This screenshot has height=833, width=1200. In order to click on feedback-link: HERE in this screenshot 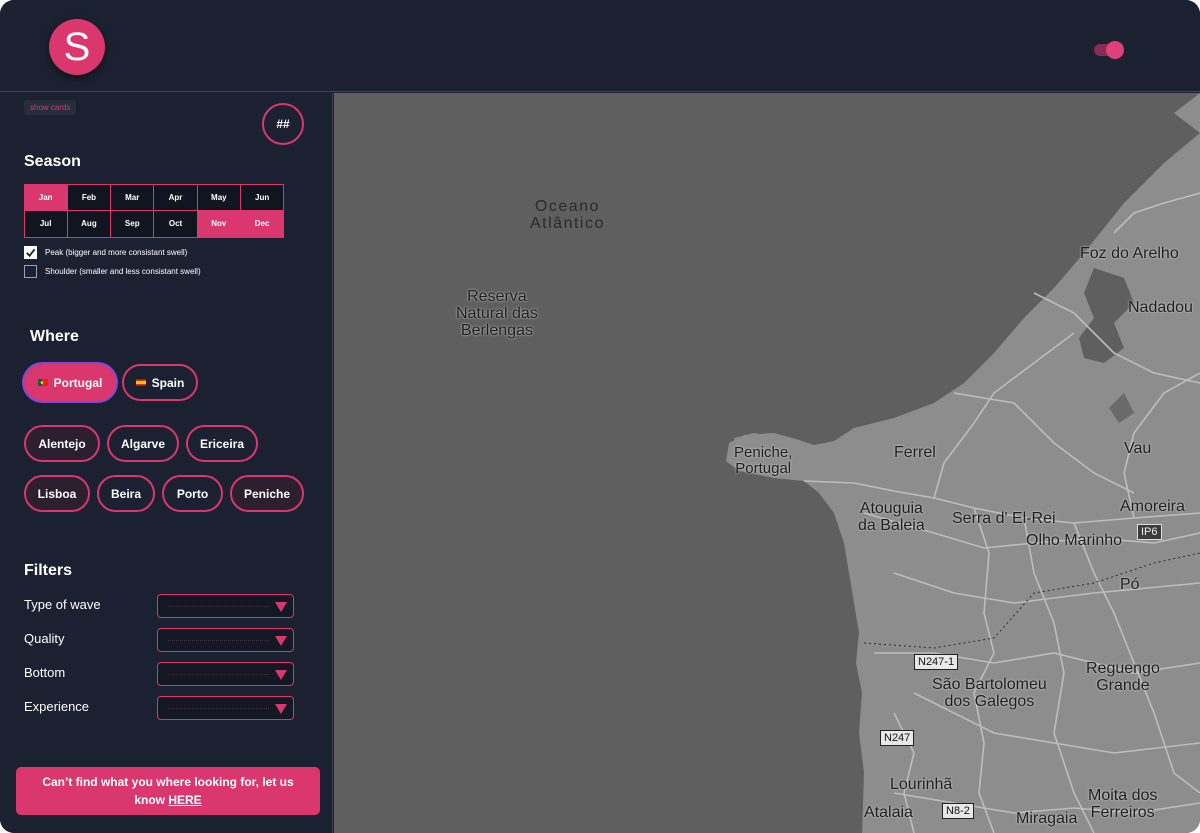, I will do `click(184, 800)`.